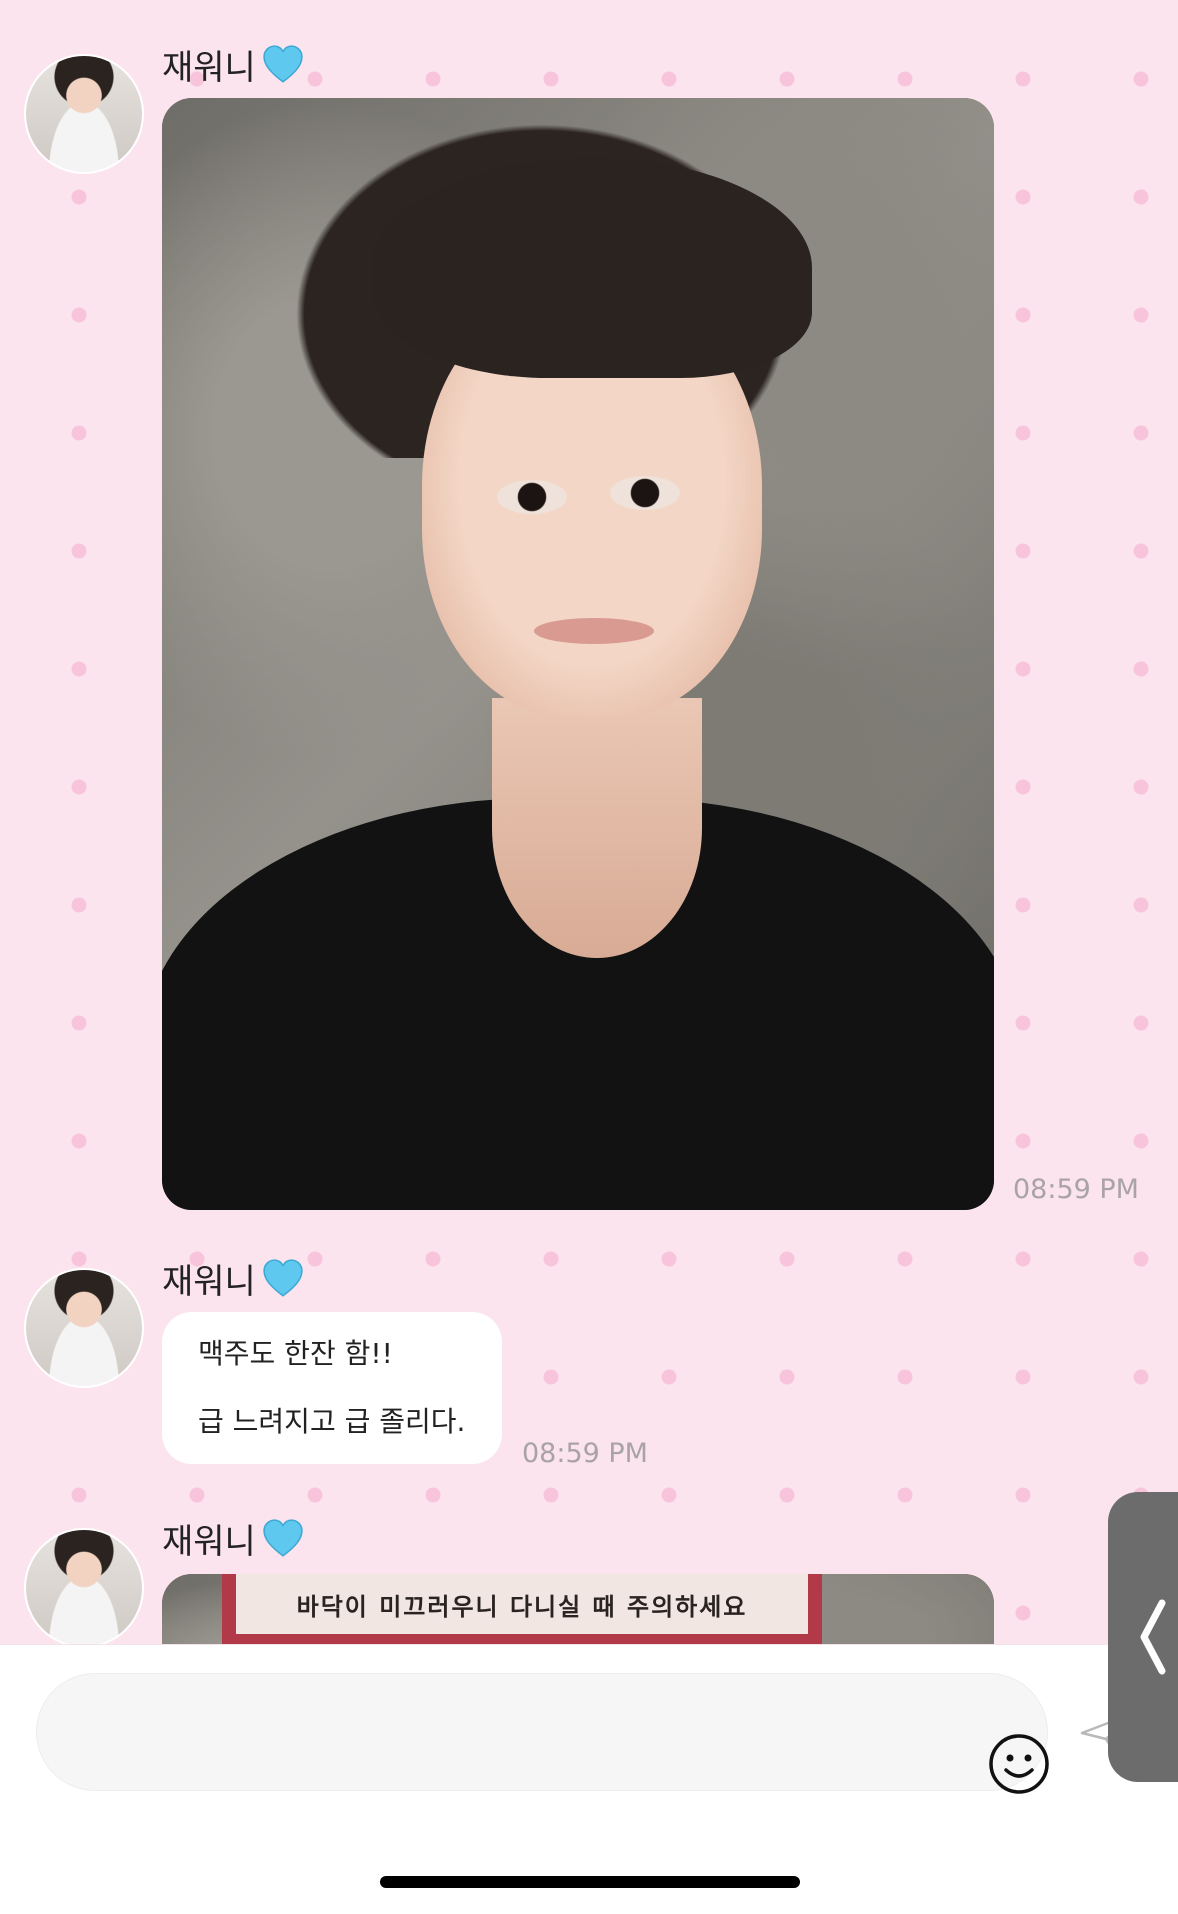  What do you see at coordinates (332, 1421) in the screenshot?
I see `message-line: 급 느려지고 급 졸리다.` at bounding box center [332, 1421].